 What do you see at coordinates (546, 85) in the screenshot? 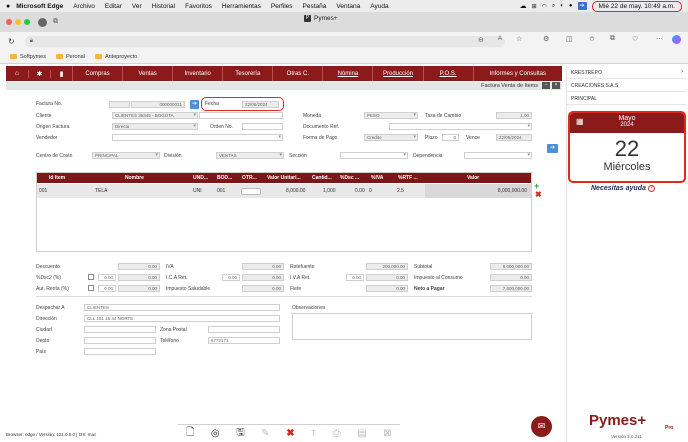
I see `minimize-panel-icon: –` at bounding box center [546, 85].